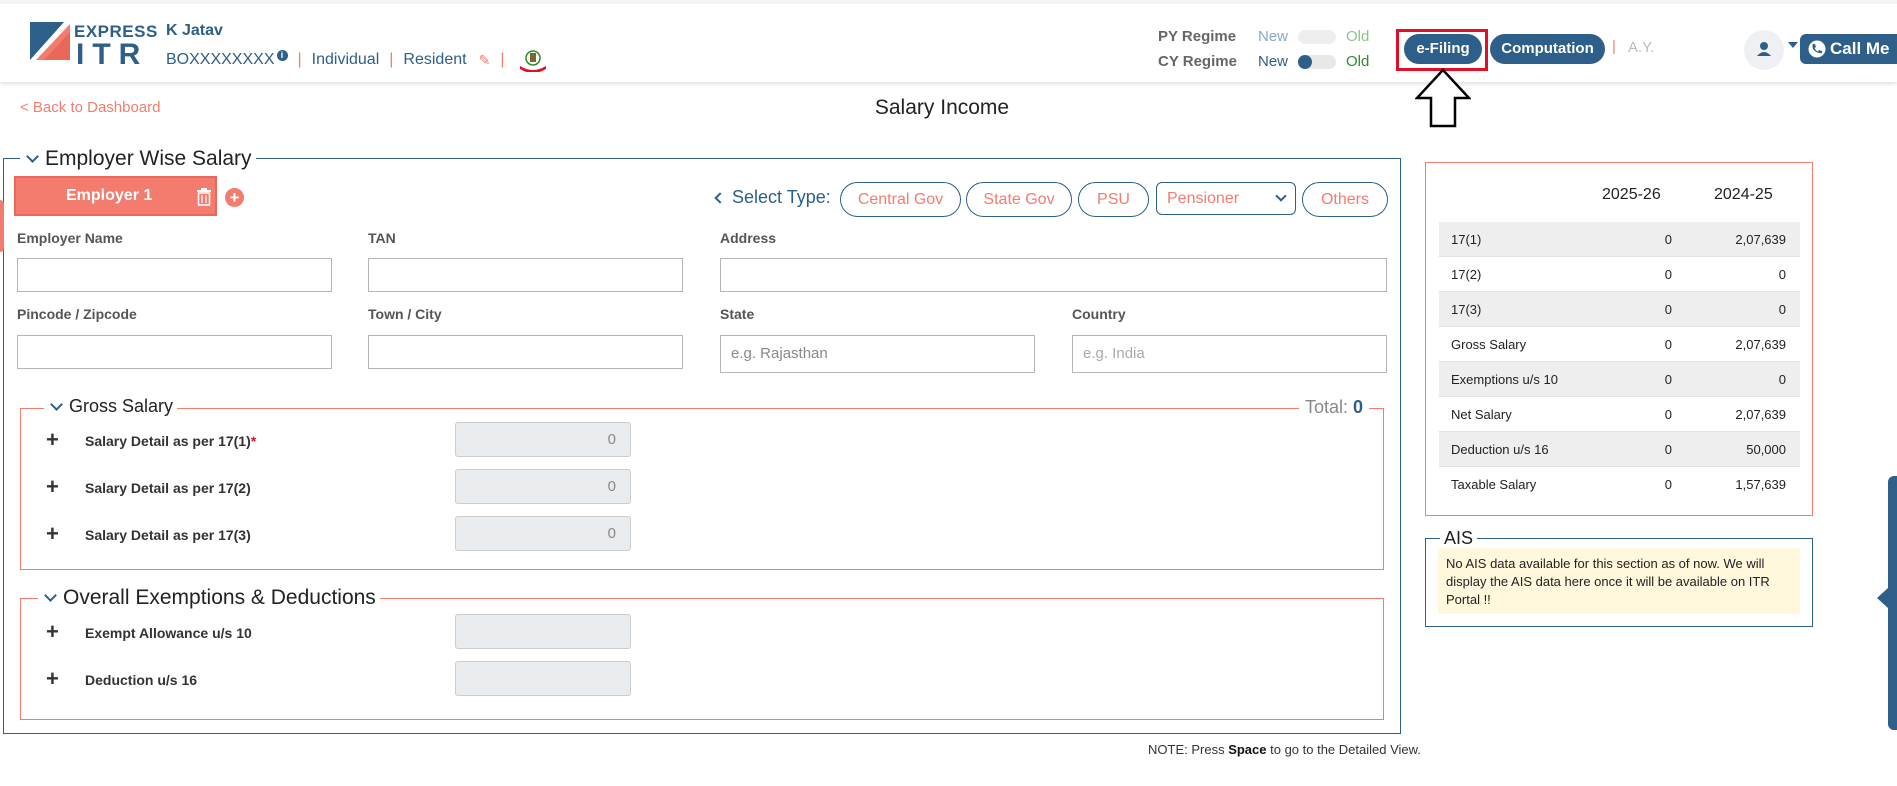  Describe the element at coordinates (1481, 414) in the screenshot. I see `row-label: Net Salary` at that location.